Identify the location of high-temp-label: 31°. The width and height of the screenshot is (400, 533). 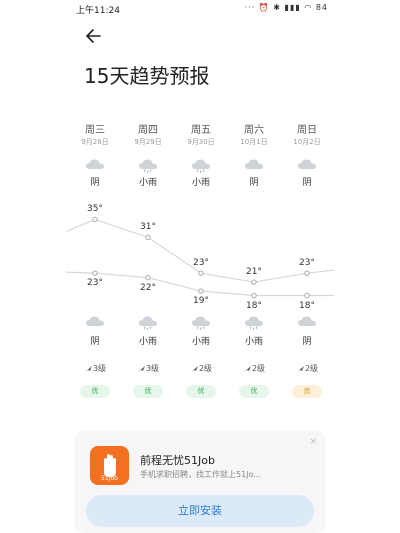
(148, 227).